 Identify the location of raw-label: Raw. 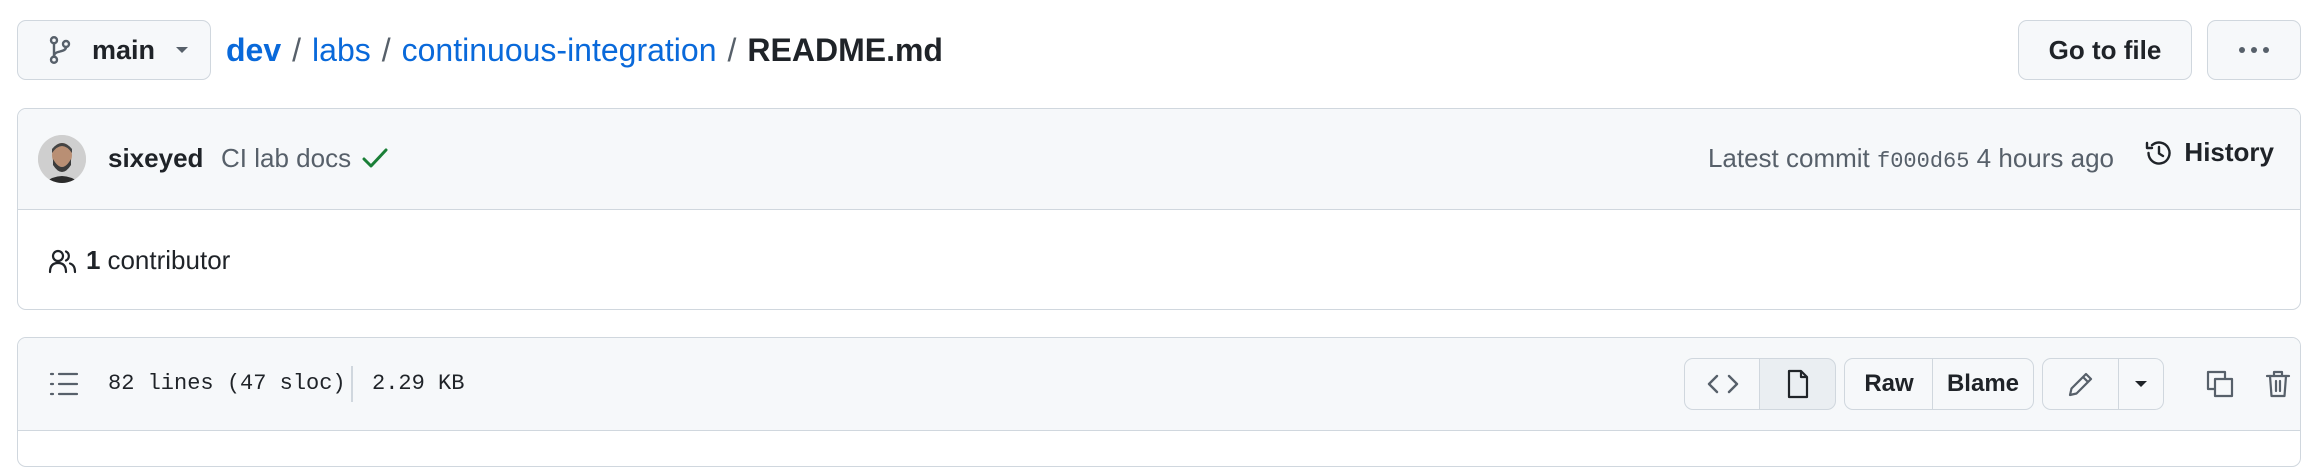
(1889, 383).